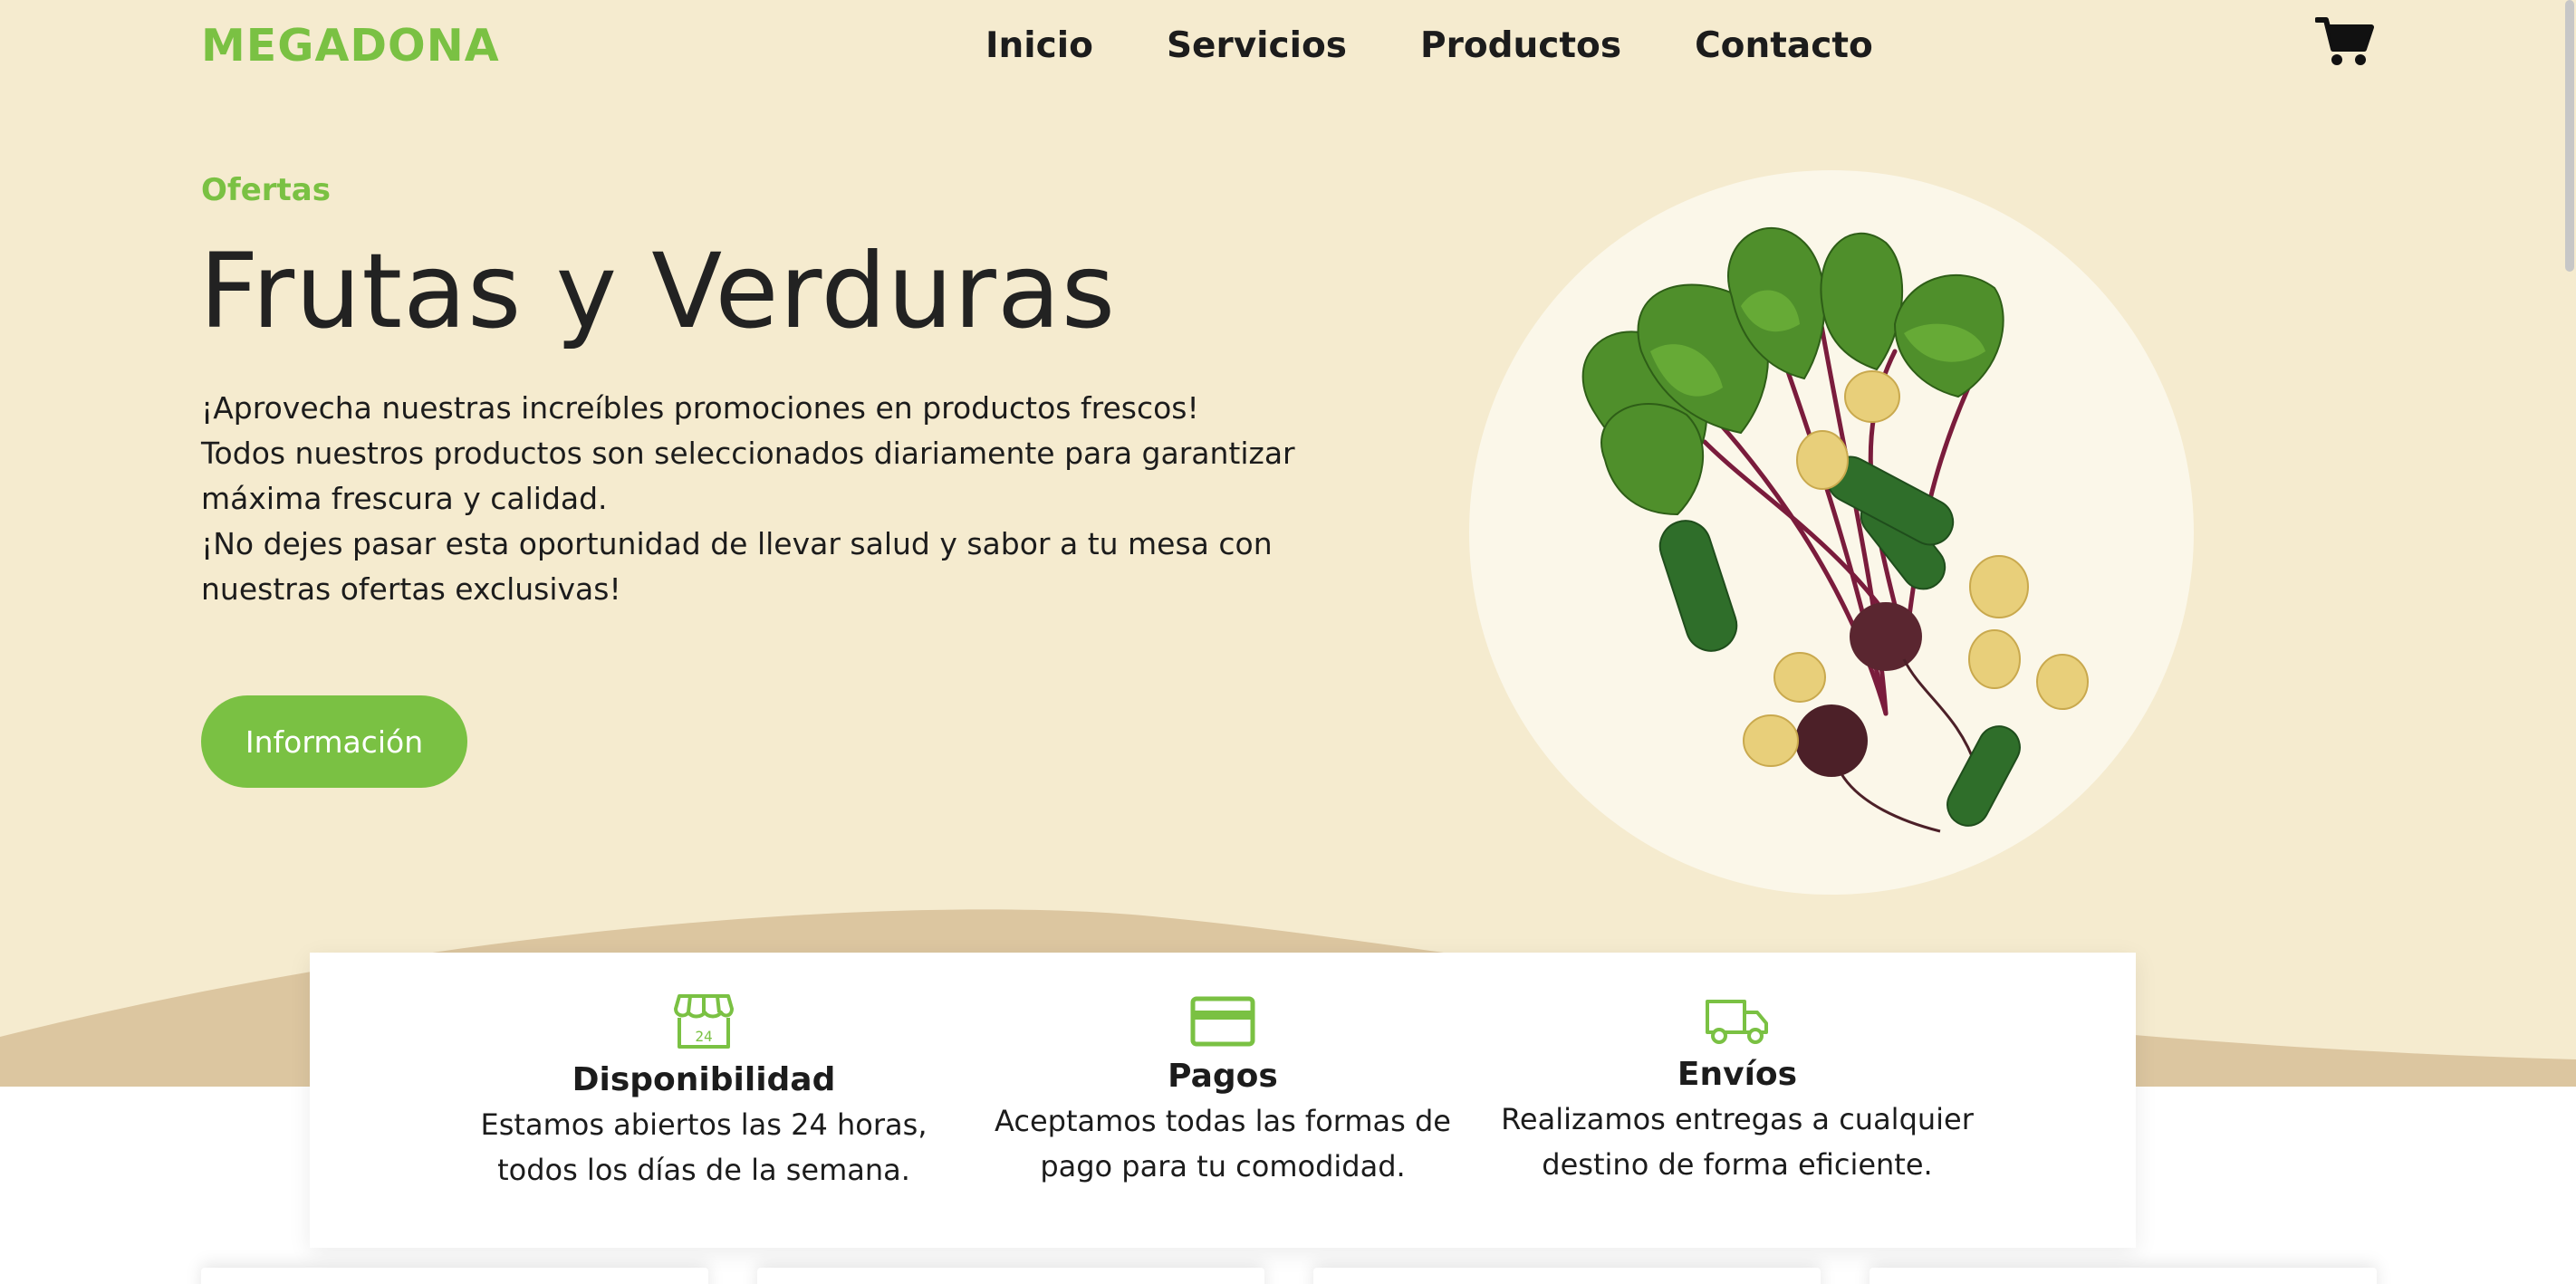  Describe the element at coordinates (1223, 1121) in the screenshot. I see `feature-description-line: Aceptamos todas las formas de` at that location.